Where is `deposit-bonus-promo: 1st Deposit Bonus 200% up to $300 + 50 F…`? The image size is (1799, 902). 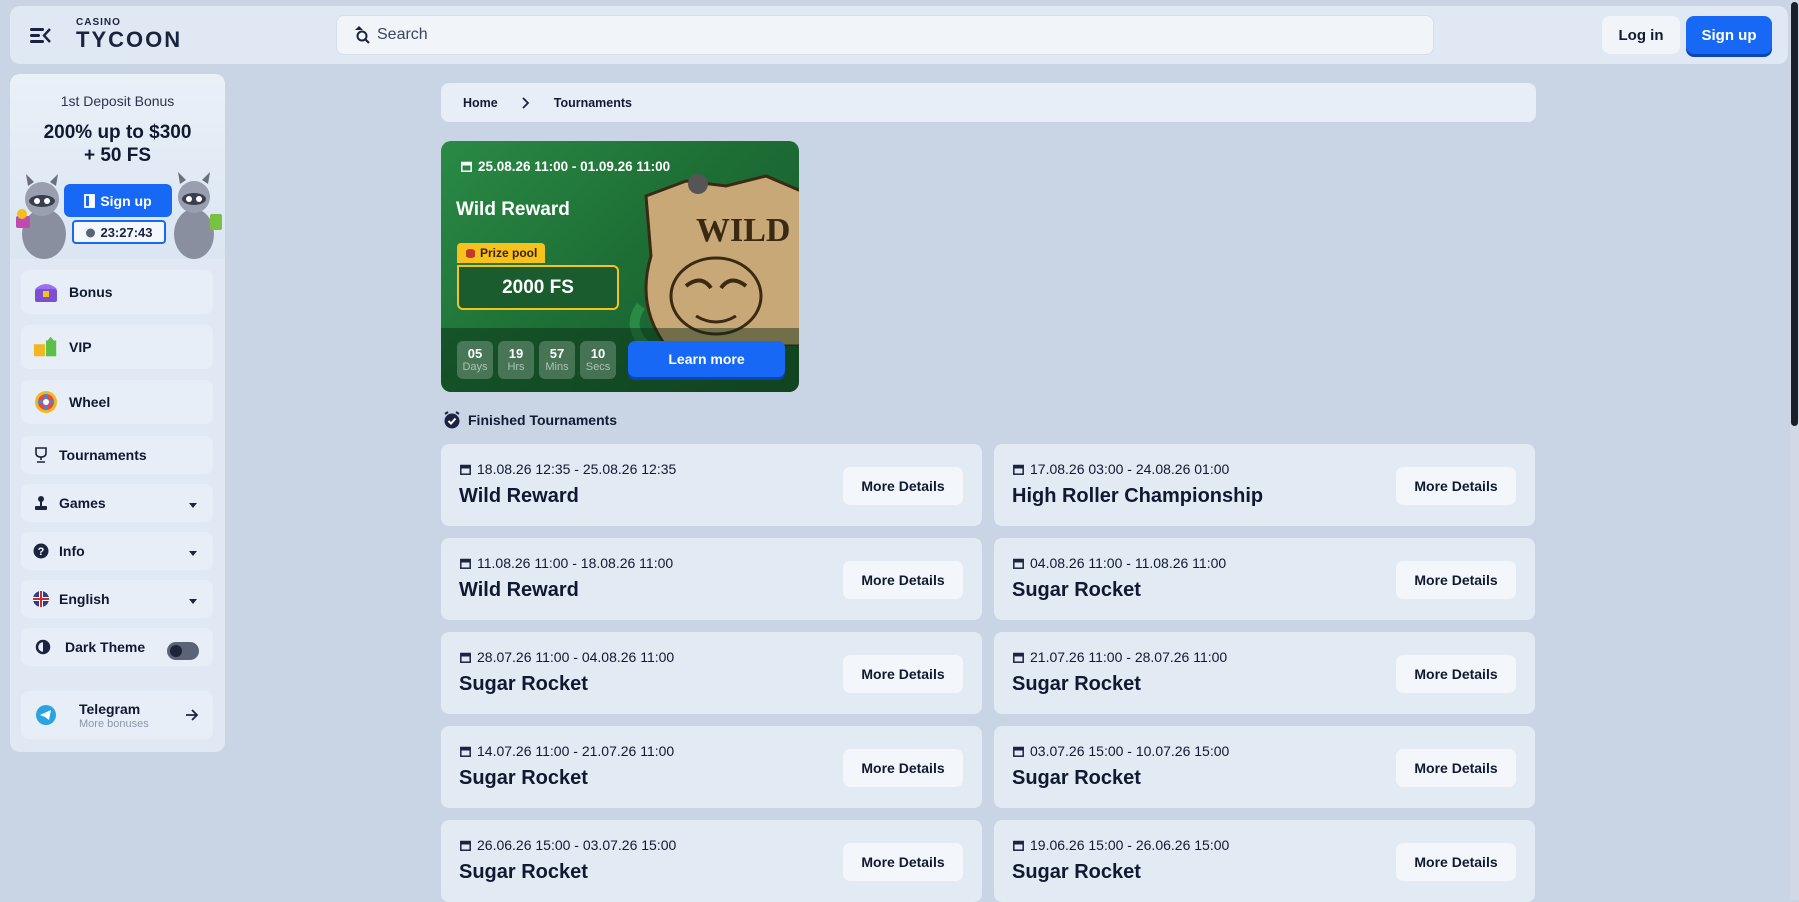
deposit-bonus-promo: 1st Deposit Bonus 200% up to $300 + 50 F… is located at coordinates (117, 166).